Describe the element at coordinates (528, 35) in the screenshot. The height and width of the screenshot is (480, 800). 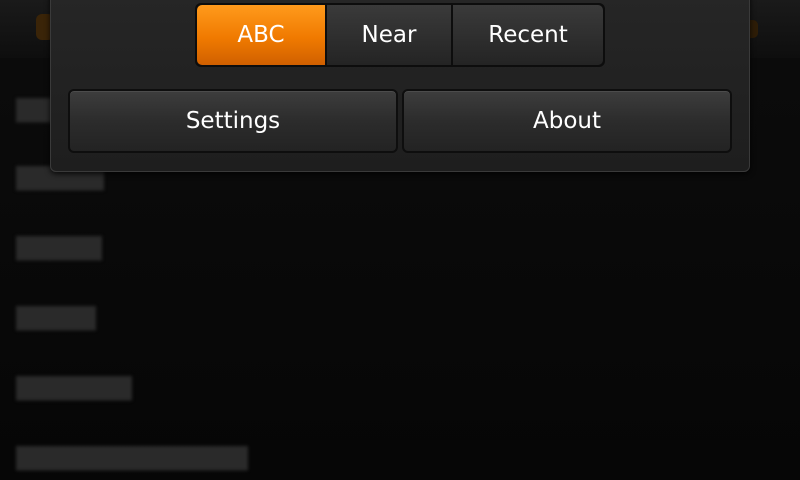
I see `filter-recent-button: Recent` at that location.